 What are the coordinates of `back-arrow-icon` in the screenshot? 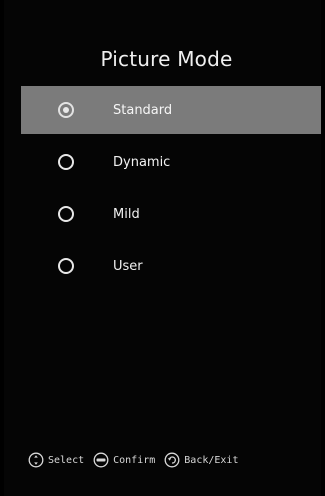 It's located at (172, 460).